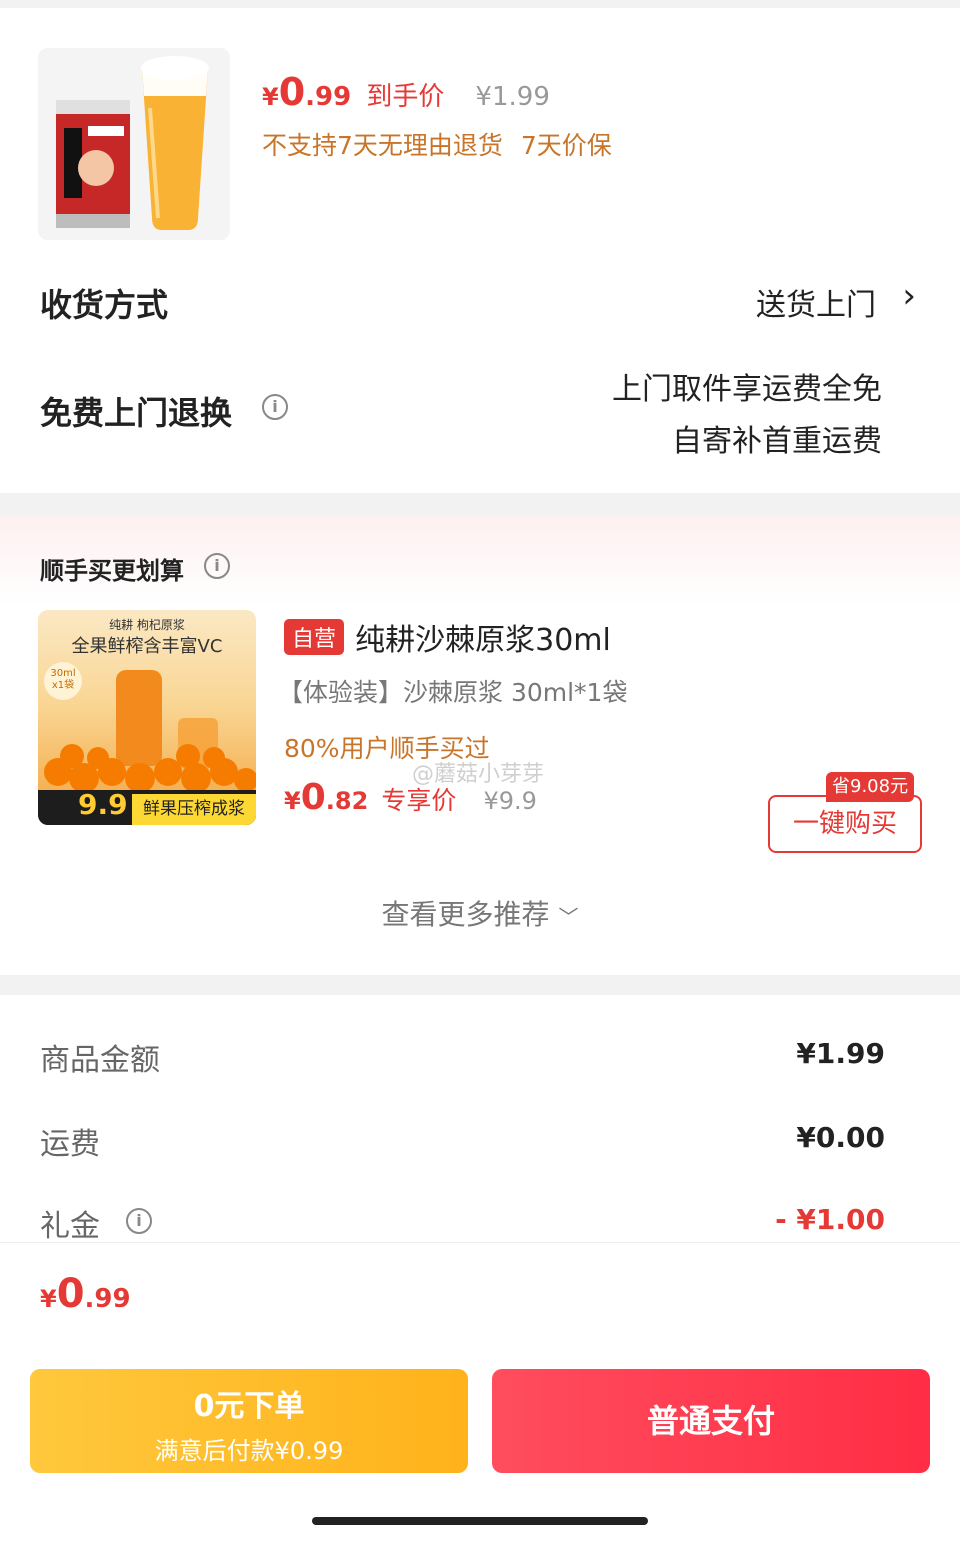 The height and width of the screenshot is (1541, 960). I want to click on price-protect-policy: 7天价保, so click(566, 145).